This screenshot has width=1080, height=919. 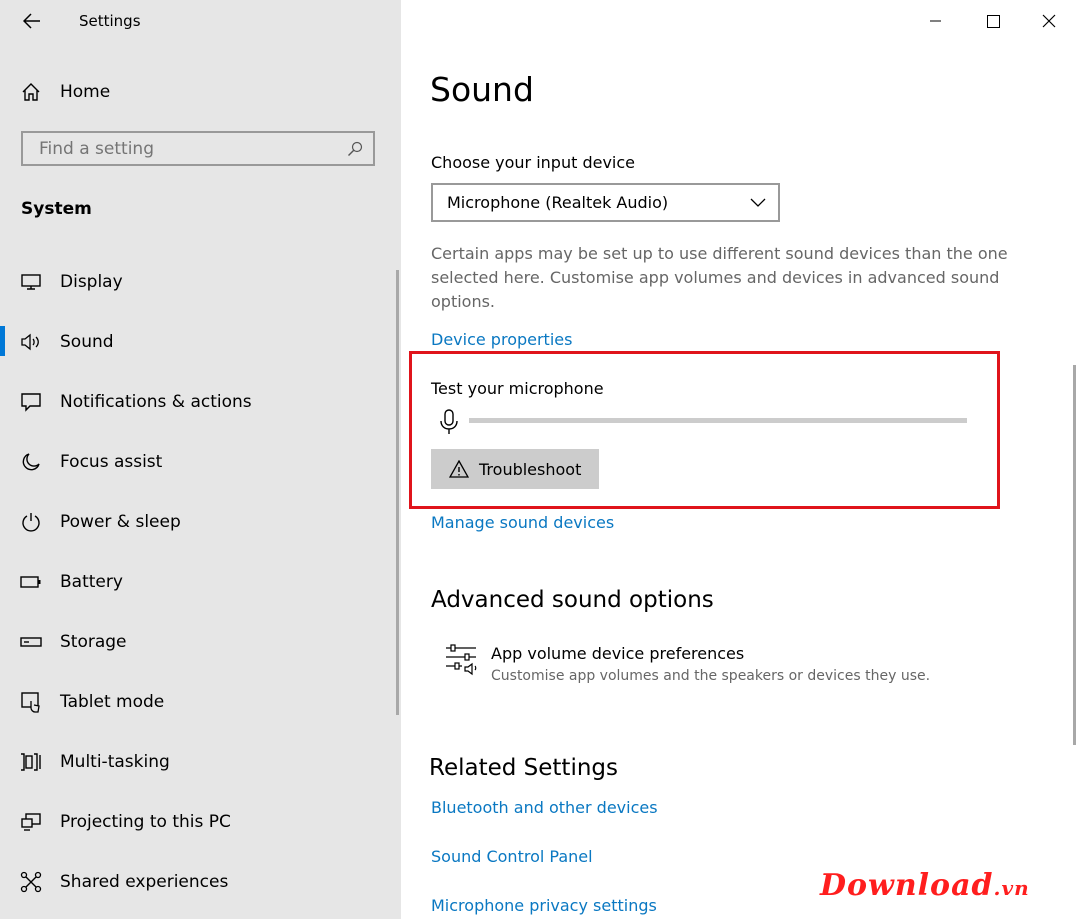 What do you see at coordinates (56, 209) in the screenshot?
I see `section-title: System` at bounding box center [56, 209].